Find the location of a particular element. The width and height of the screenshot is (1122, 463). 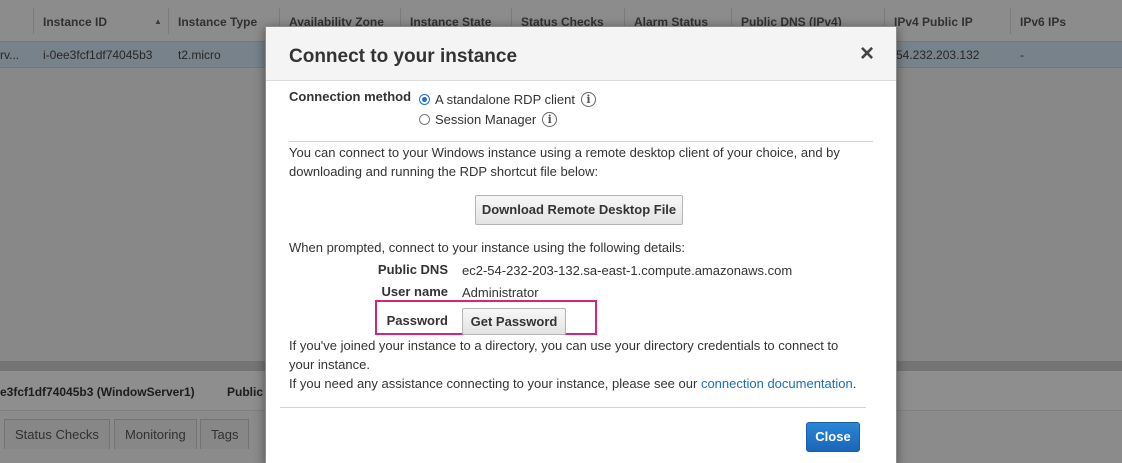

footer-divider is located at coordinates (573, 407).